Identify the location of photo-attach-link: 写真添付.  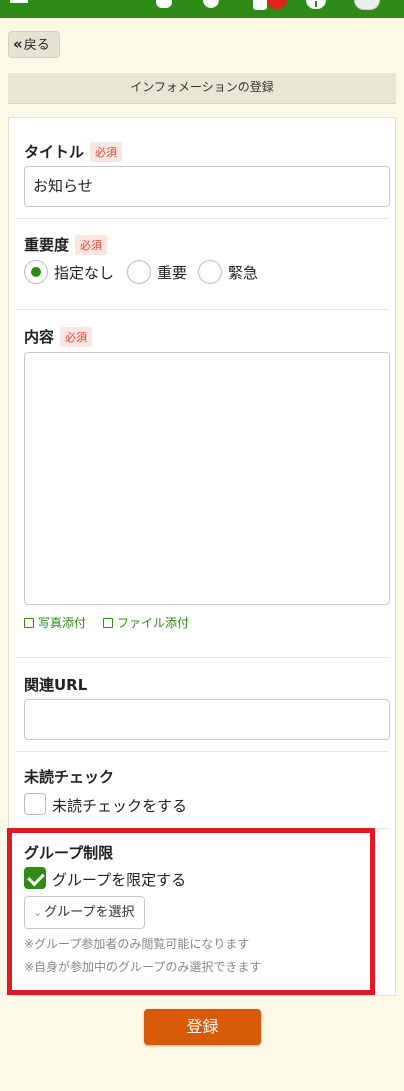
(55, 622).